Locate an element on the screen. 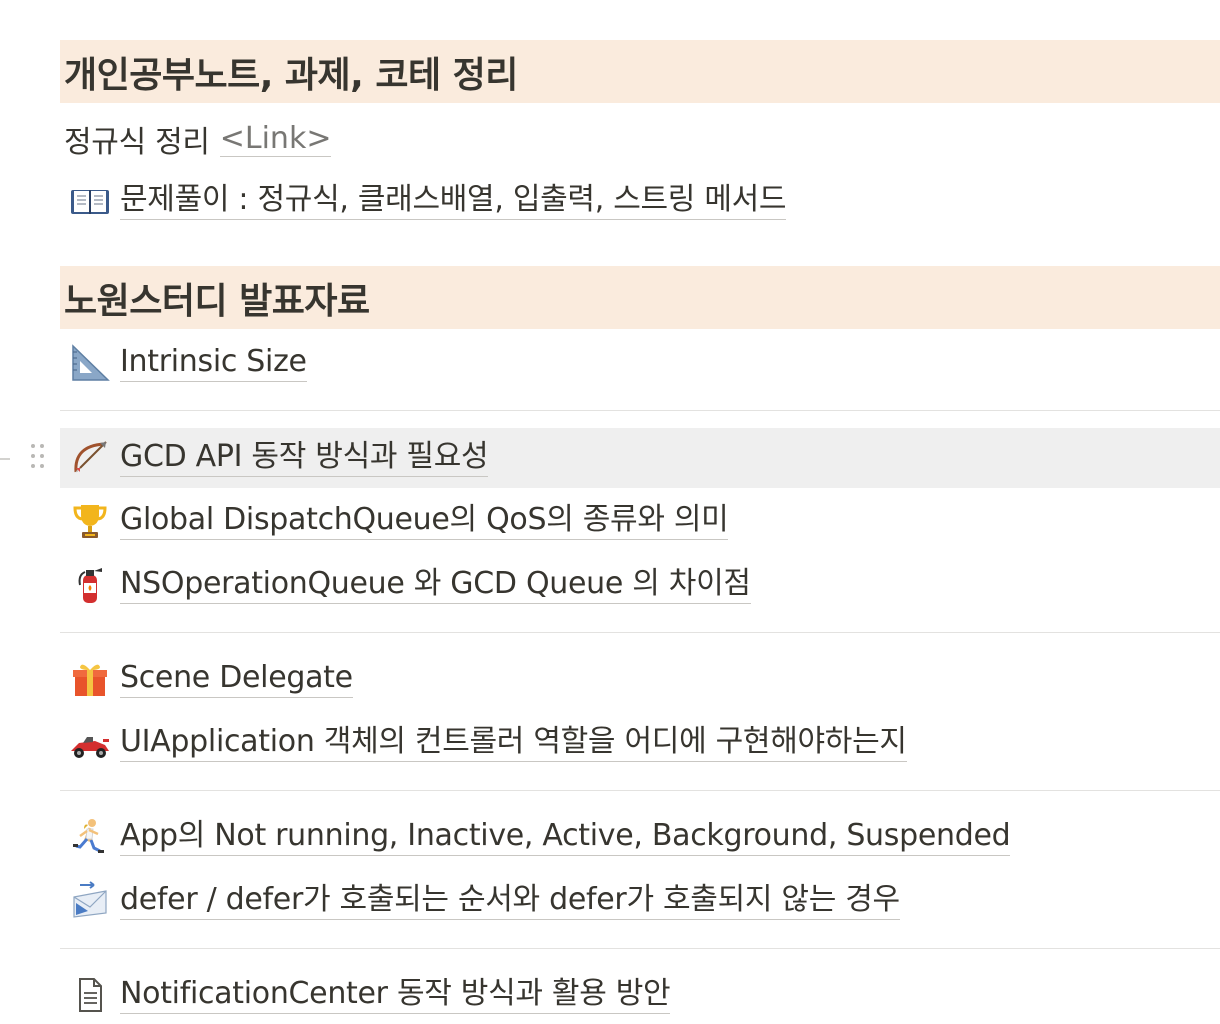  block-guide-line is located at coordinates (5, 459).